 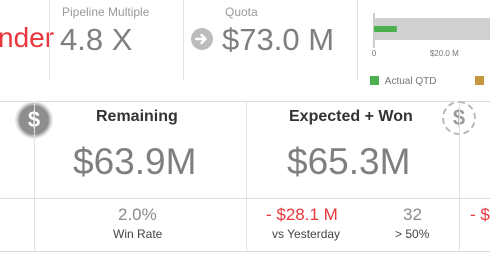 What do you see at coordinates (480, 80) in the screenshot?
I see `legend-other-swatch` at bounding box center [480, 80].